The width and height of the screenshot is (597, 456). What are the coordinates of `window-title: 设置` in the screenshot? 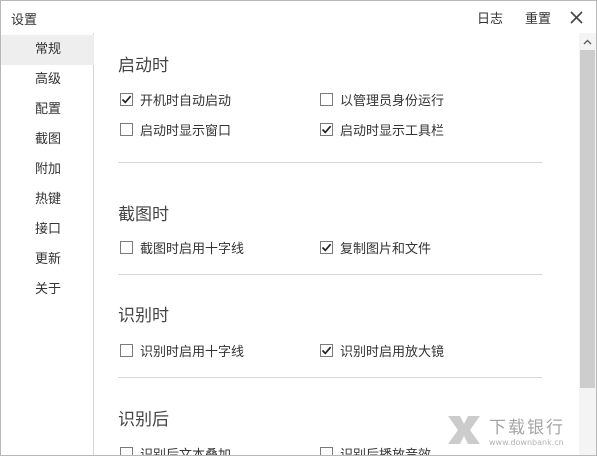 It's located at (24, 20).